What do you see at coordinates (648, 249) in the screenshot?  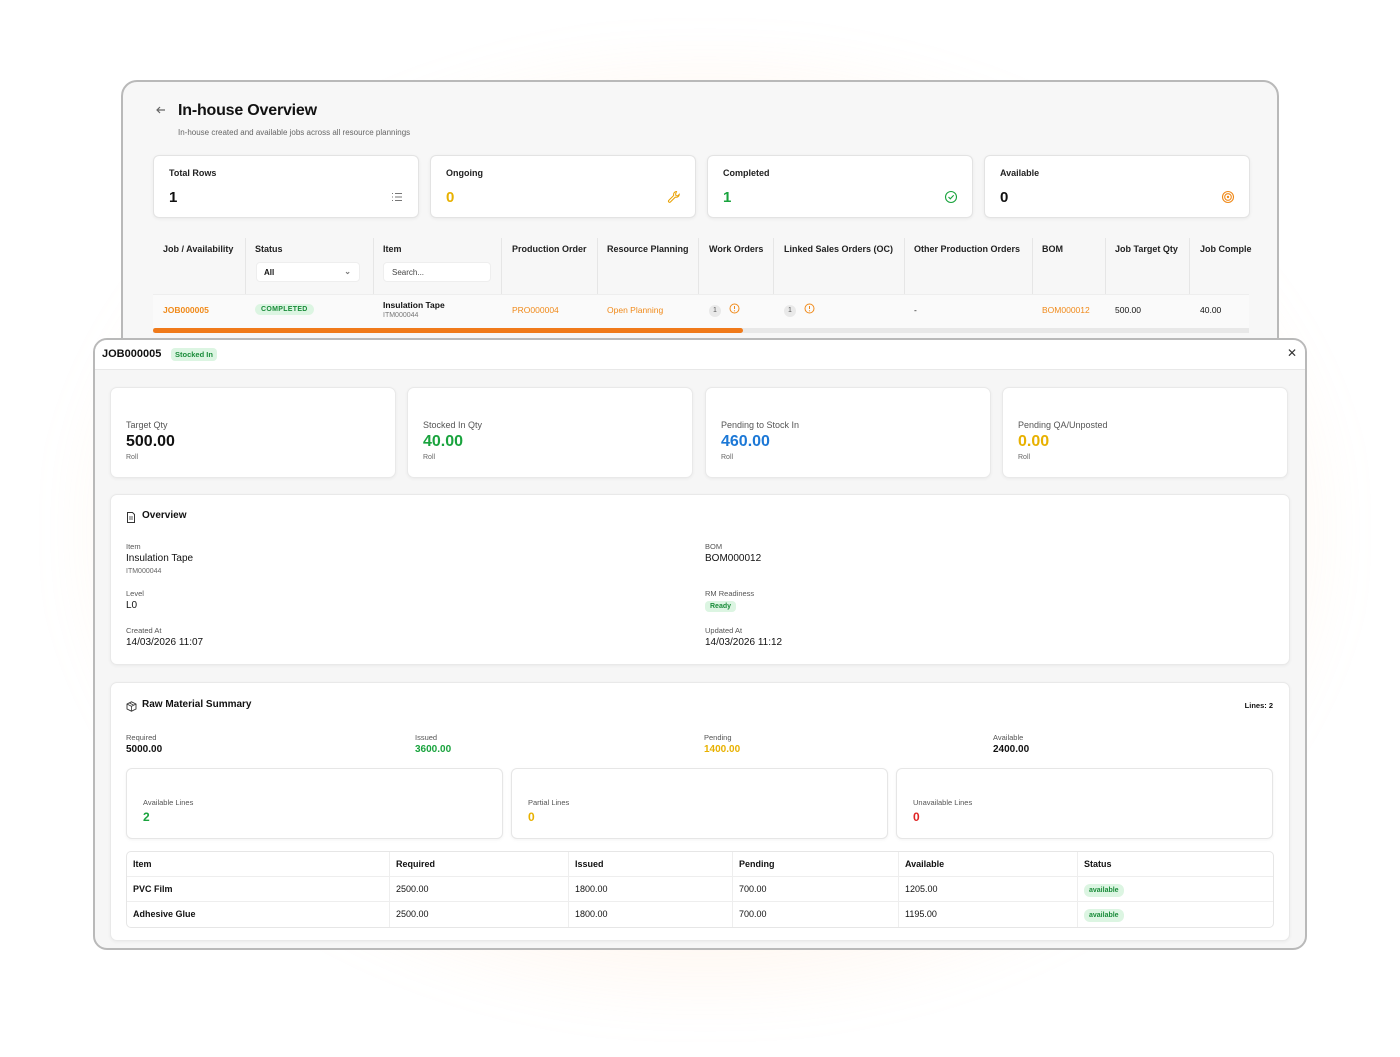 I see `column-header: Resource Planning` at bounding box center [648, 249].